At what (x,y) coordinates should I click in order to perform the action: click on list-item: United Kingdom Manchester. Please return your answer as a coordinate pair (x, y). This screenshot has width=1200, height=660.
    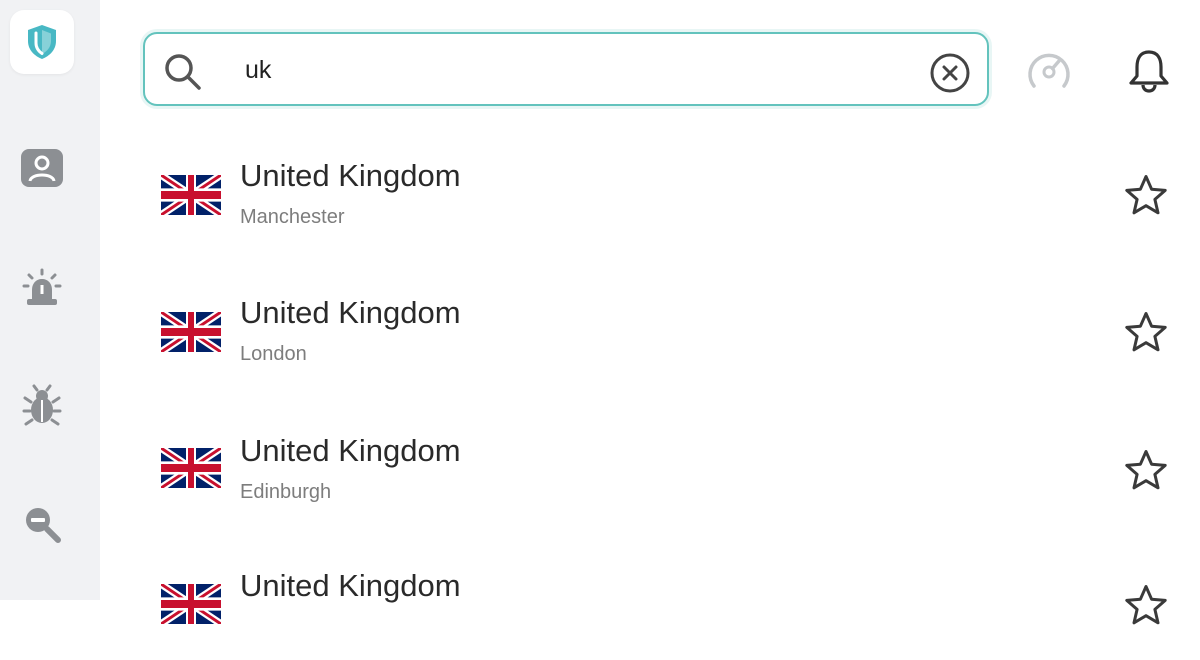
    Looking at the image, I should click on (670, 195).